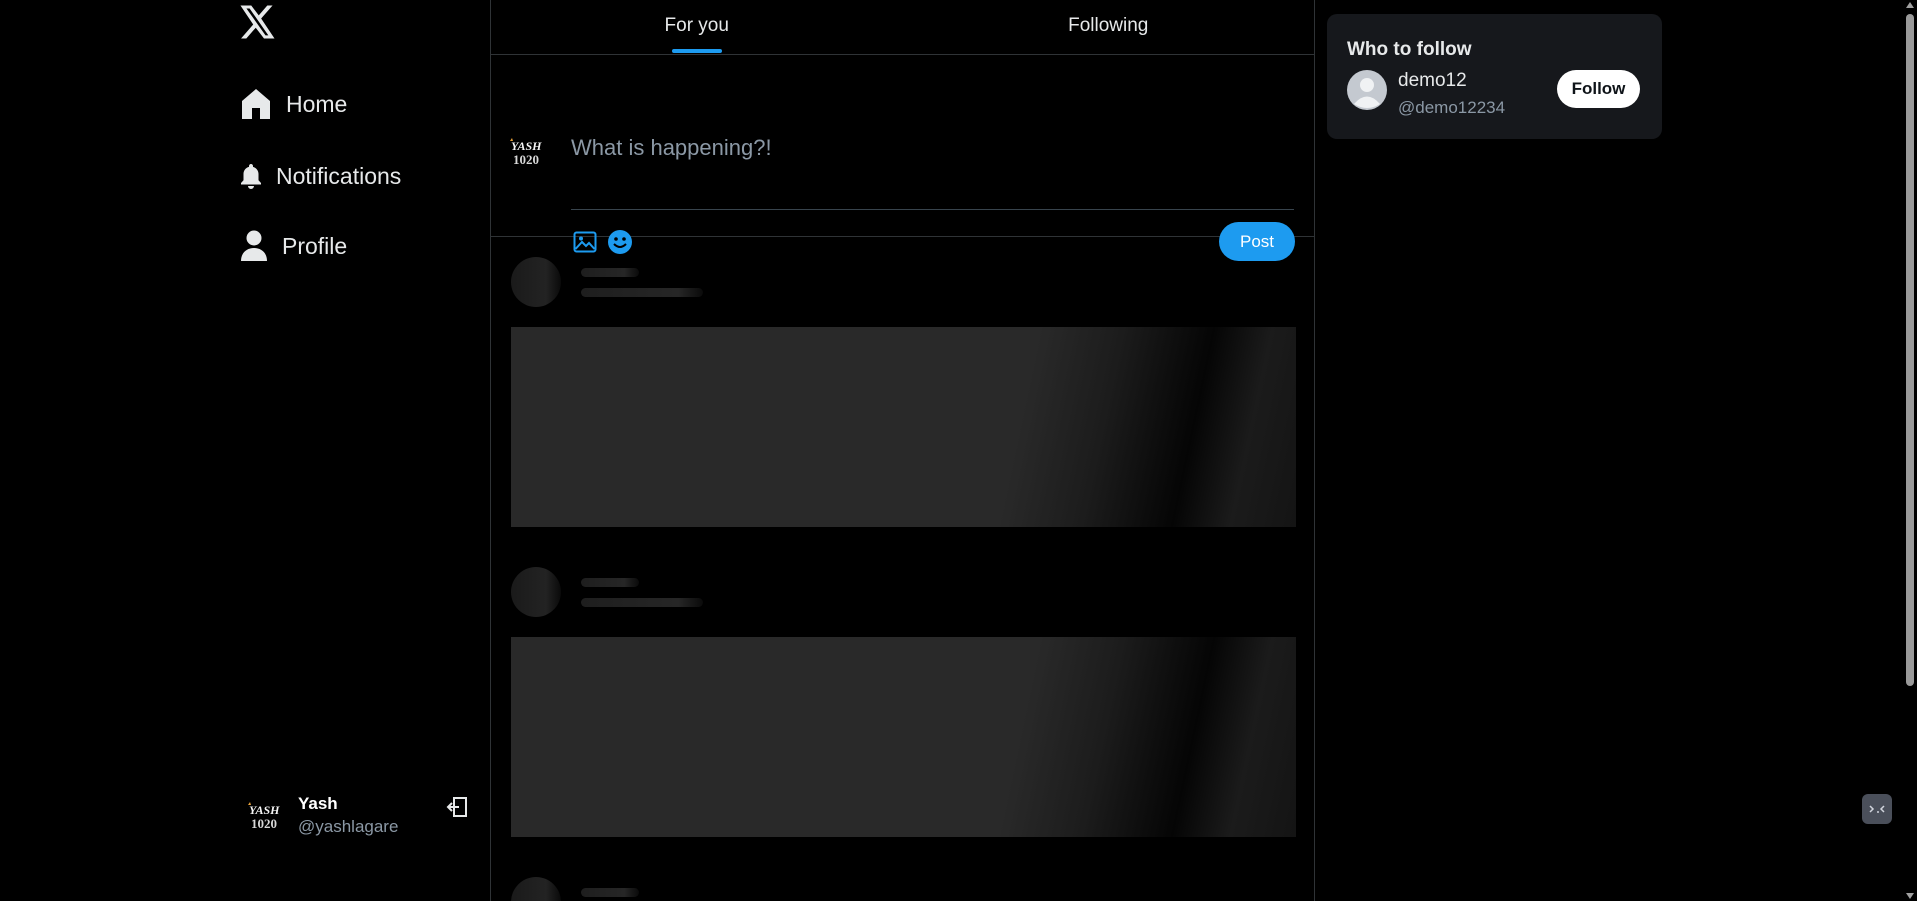 The height and width of the screenshot is (901, 1917). I want to click on dev-tools-icon, so click(1877, 809).